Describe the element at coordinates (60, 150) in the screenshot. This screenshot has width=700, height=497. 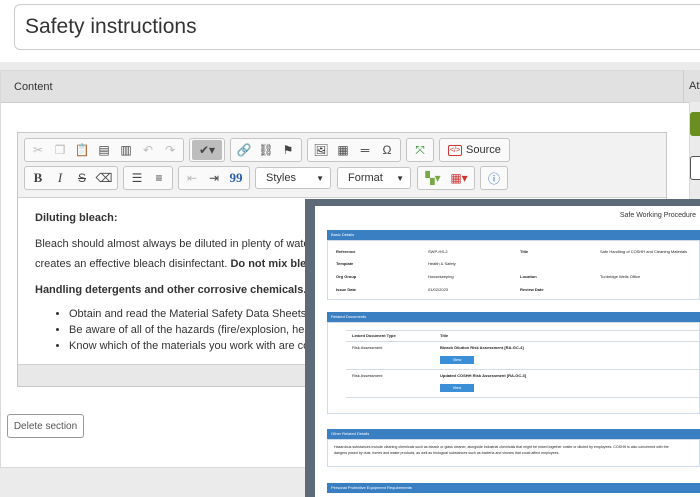
I see `copy-icon: ❐` at that location.